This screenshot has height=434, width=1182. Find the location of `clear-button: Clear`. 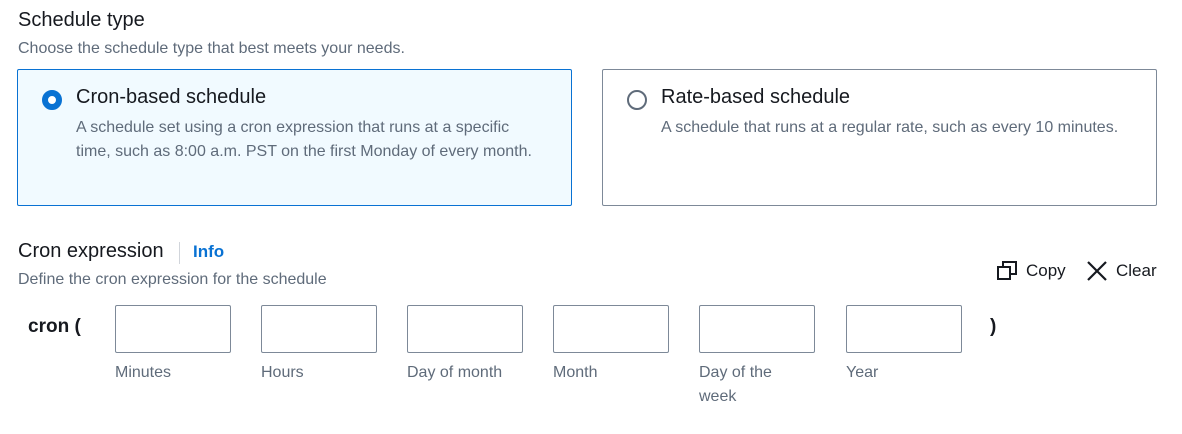

clear-button: Clear is located at coordinates (1121, 271).